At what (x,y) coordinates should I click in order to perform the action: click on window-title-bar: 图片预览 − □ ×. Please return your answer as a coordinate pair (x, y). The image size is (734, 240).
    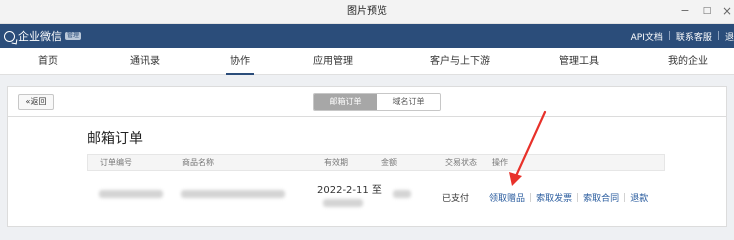
    Looking at the image, I should click on (367, 12).